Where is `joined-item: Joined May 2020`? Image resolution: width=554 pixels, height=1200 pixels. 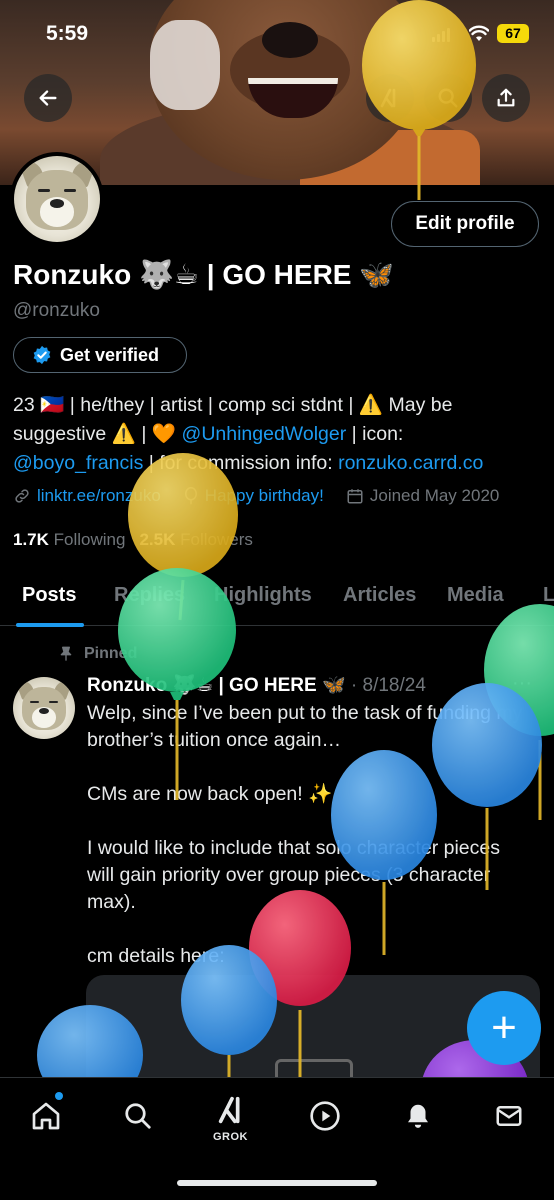 joined-item: Joined May 2020 is located at coordinates (422, 496).